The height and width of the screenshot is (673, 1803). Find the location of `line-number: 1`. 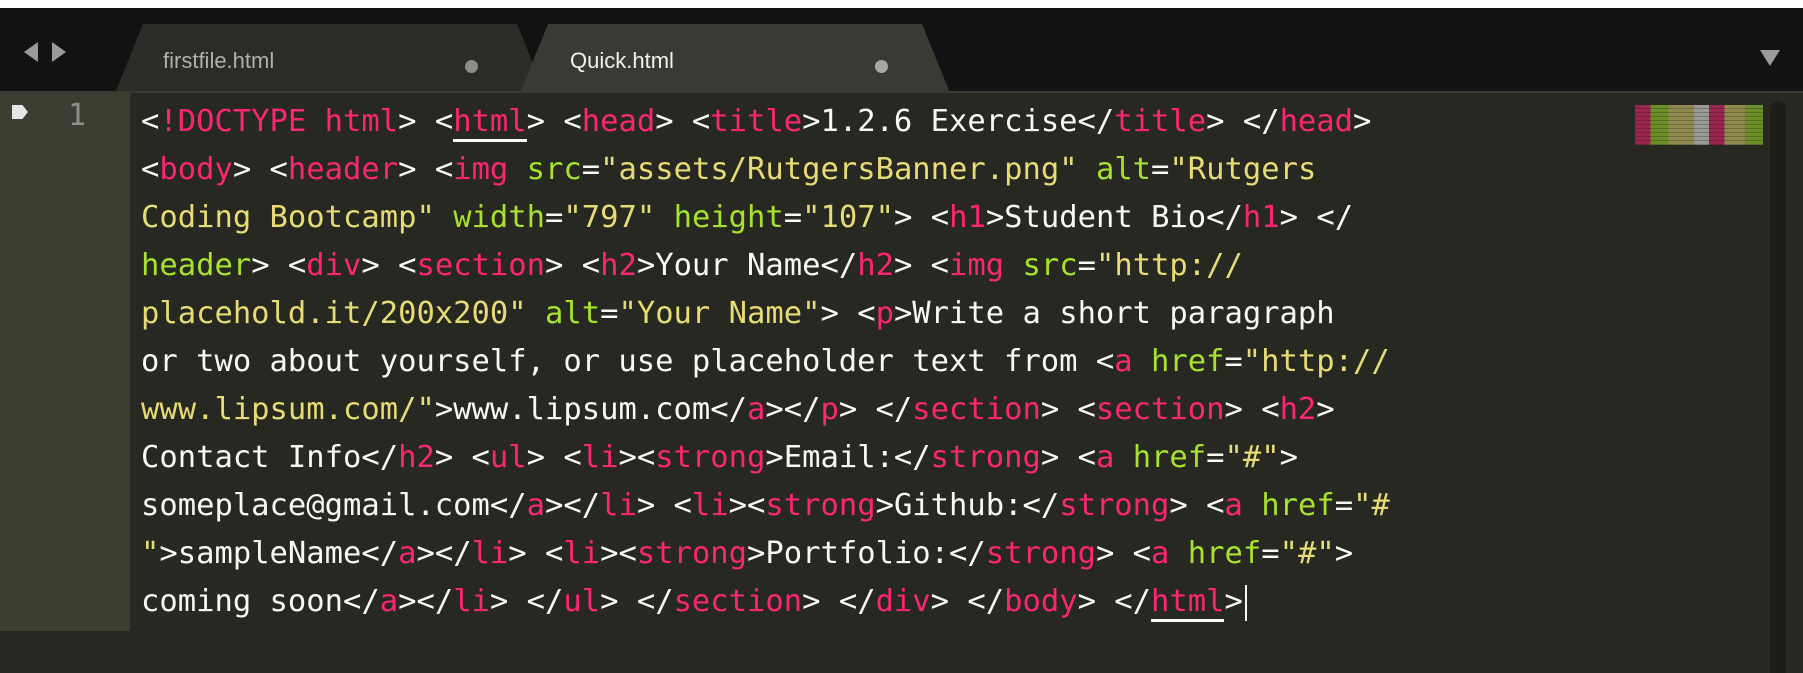

line-number: 1 is located at coordinates (77, 115).